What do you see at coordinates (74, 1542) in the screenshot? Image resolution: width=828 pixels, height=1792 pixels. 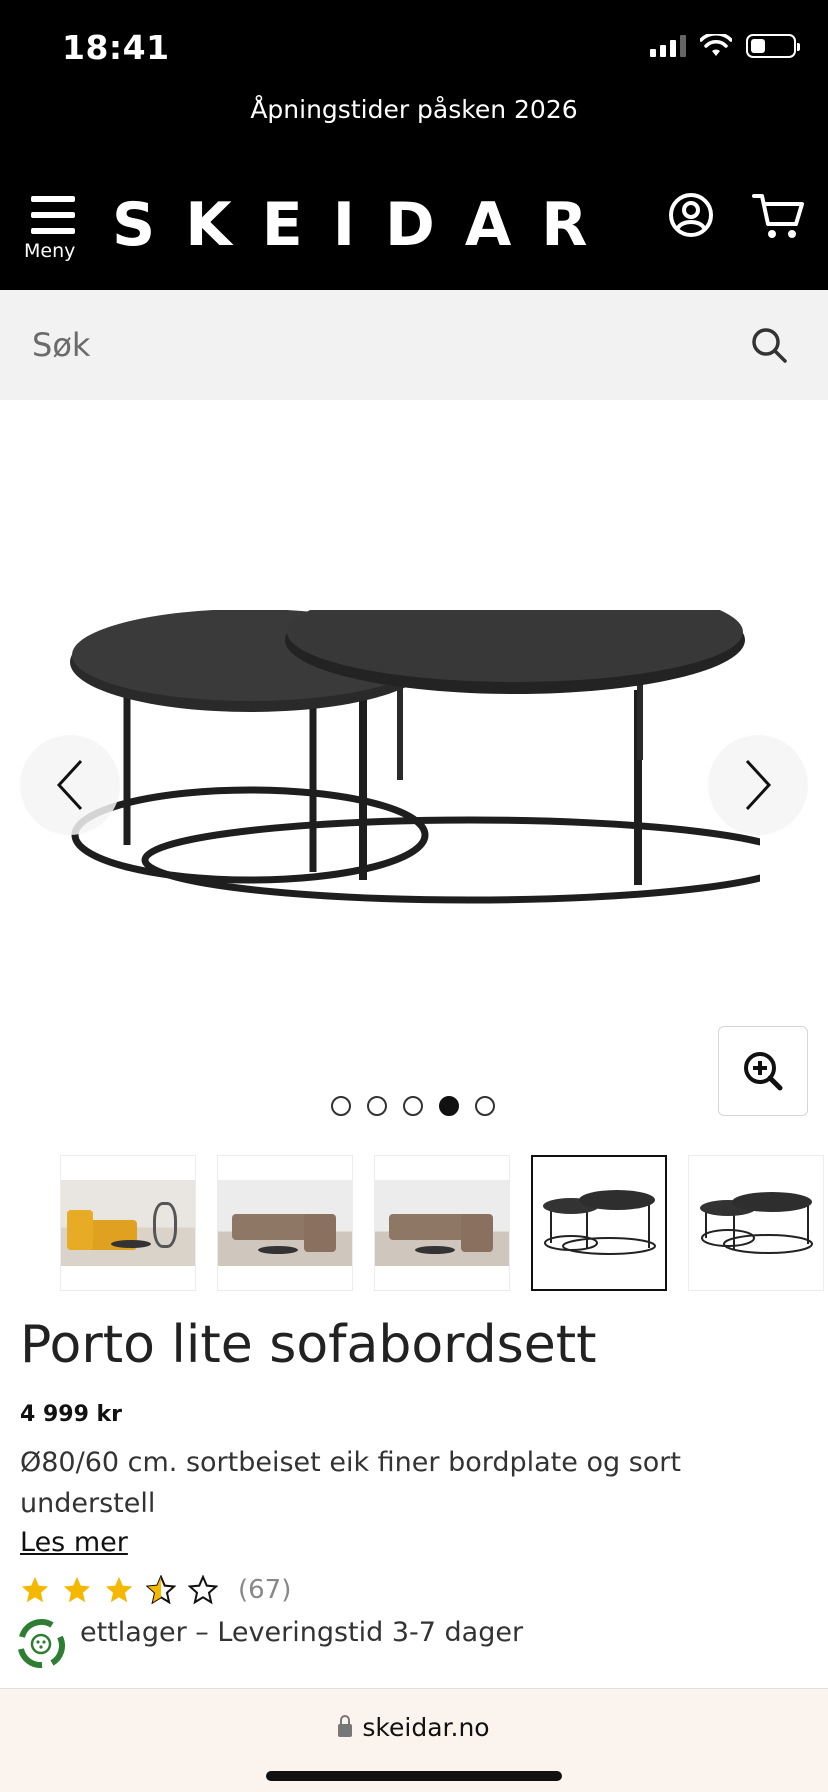 I see `read-more-link: Les mer` at bounding box center [74, 1542].